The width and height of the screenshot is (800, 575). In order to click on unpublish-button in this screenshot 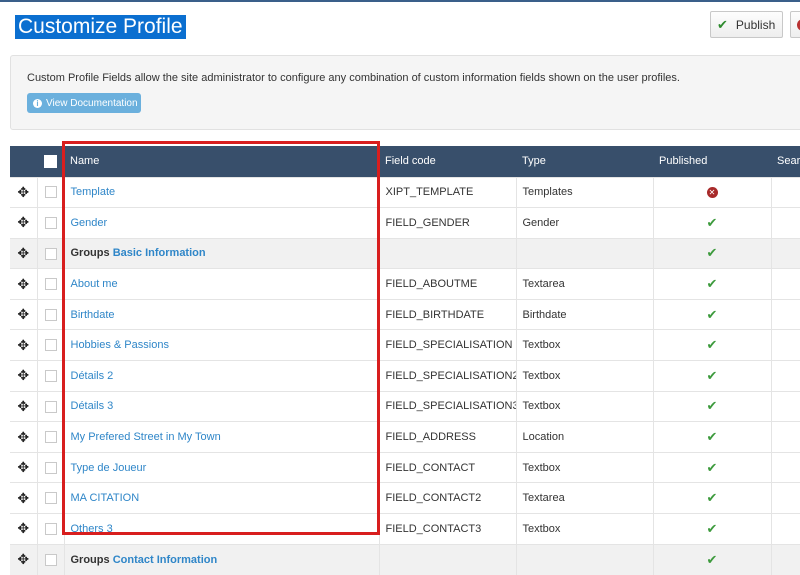, I will do `click(795, 24)`.